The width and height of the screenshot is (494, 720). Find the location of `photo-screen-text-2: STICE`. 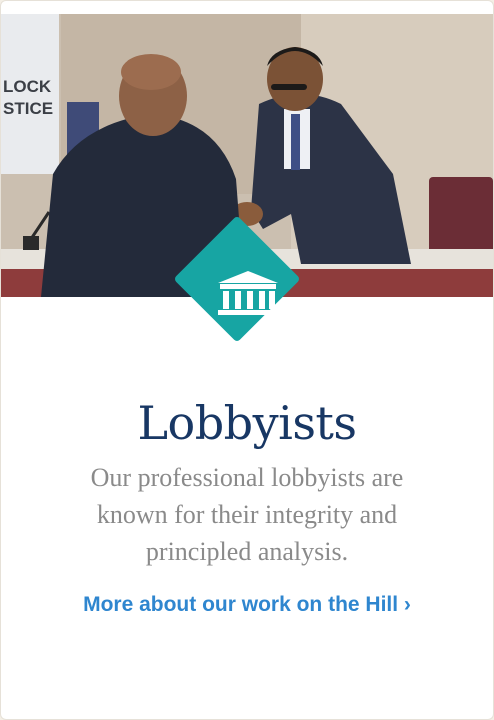

photo-screen-text-2: STICE is located at coordinates (28, 108).